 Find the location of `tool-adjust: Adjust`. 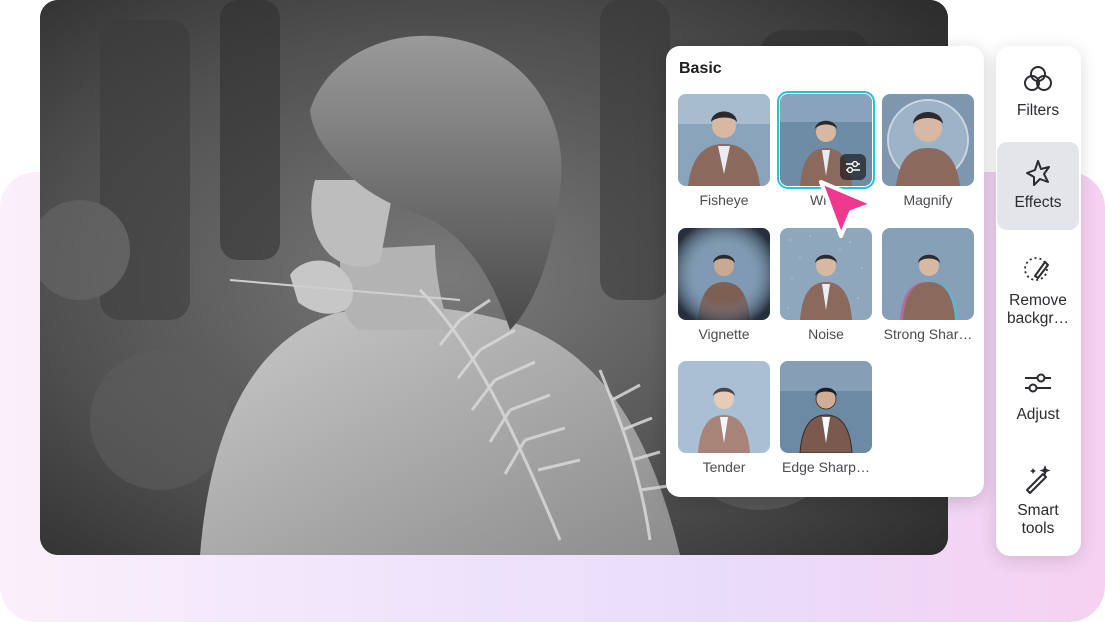

tool-adjust: Adjust is located at coordinates (1038, 398).